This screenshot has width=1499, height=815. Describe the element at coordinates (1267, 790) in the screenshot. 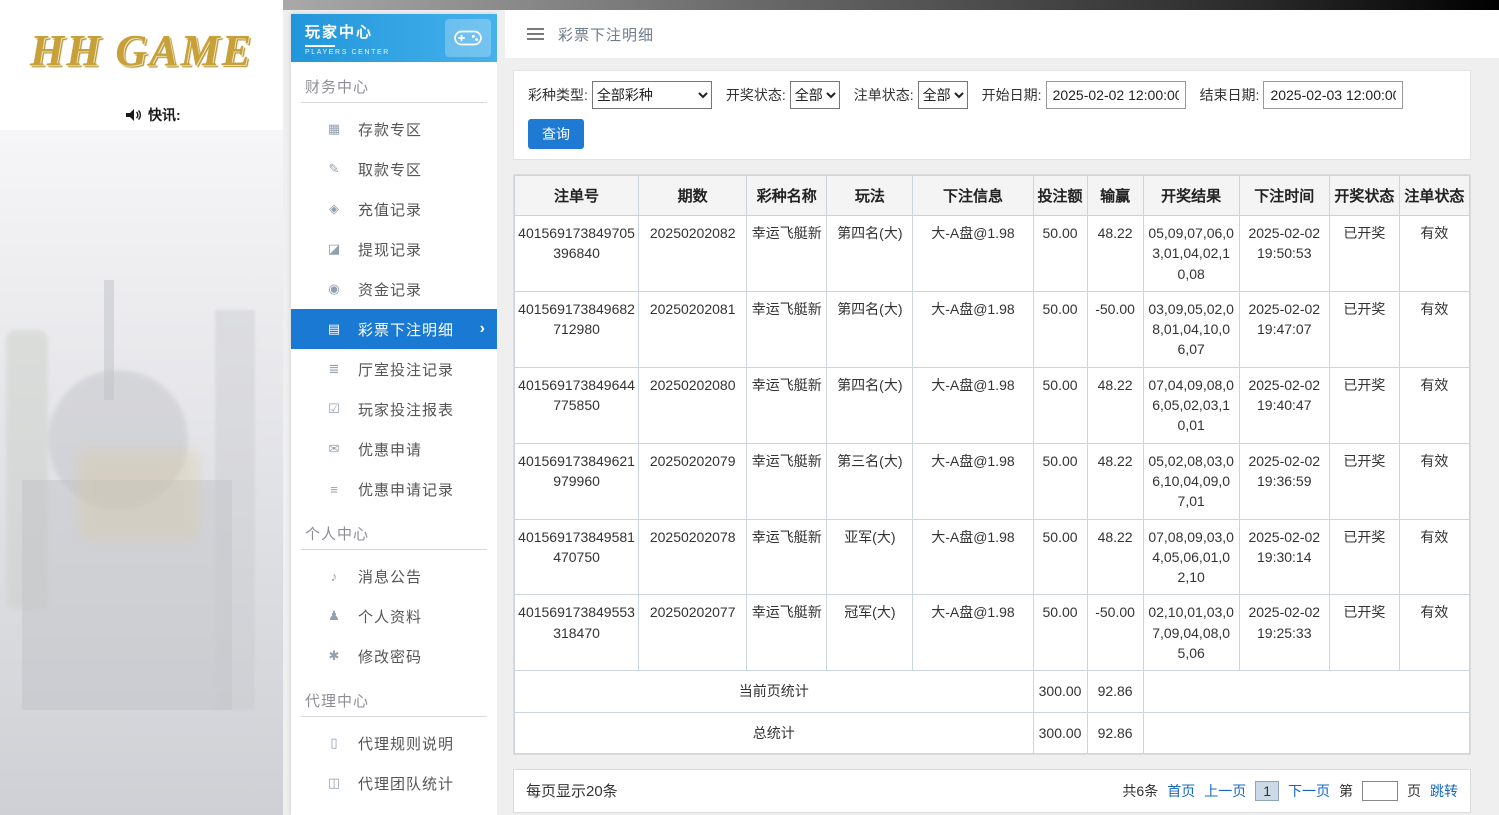

I see `current-page-button: 1` at that location.